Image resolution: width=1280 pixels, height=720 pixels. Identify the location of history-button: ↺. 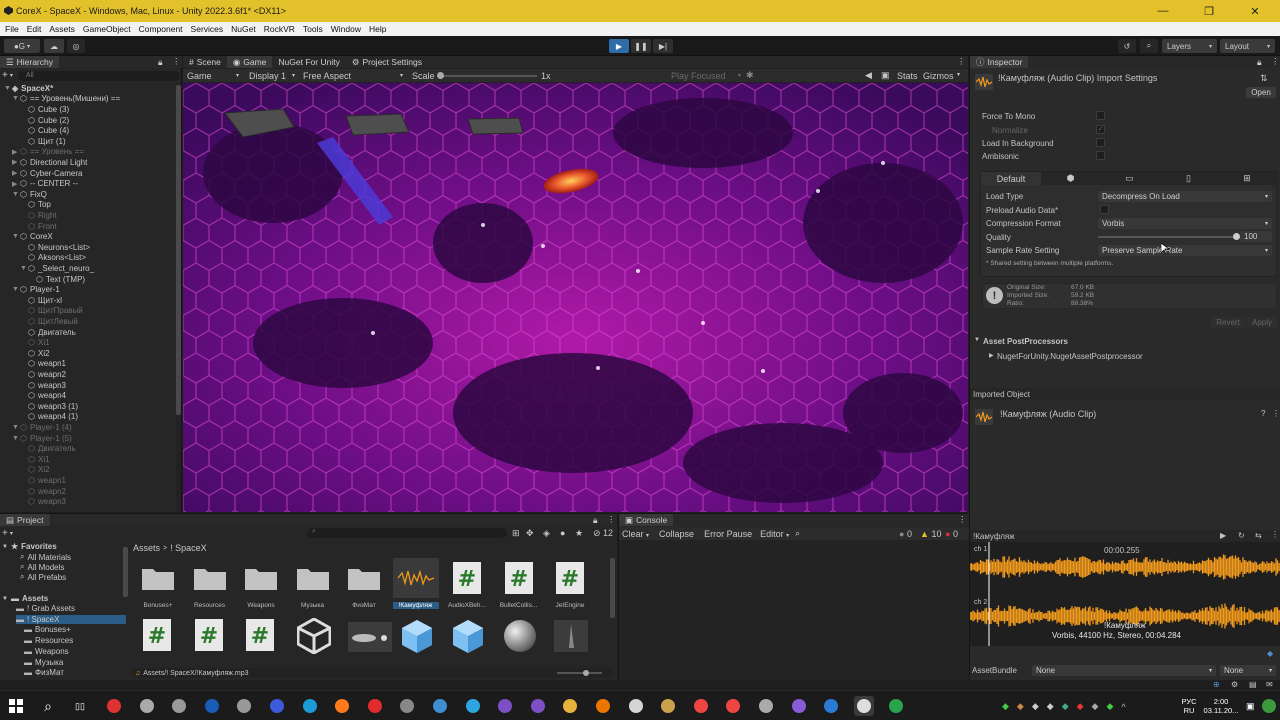
(1127, 46).